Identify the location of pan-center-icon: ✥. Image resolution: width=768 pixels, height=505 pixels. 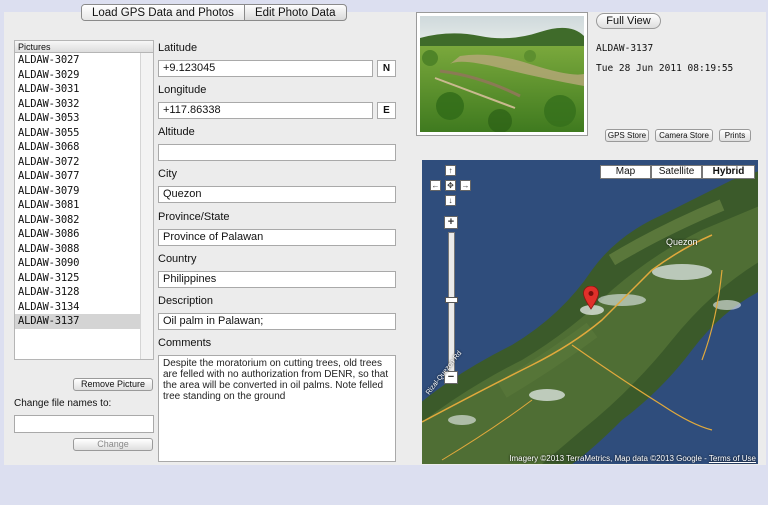
(450, 185).